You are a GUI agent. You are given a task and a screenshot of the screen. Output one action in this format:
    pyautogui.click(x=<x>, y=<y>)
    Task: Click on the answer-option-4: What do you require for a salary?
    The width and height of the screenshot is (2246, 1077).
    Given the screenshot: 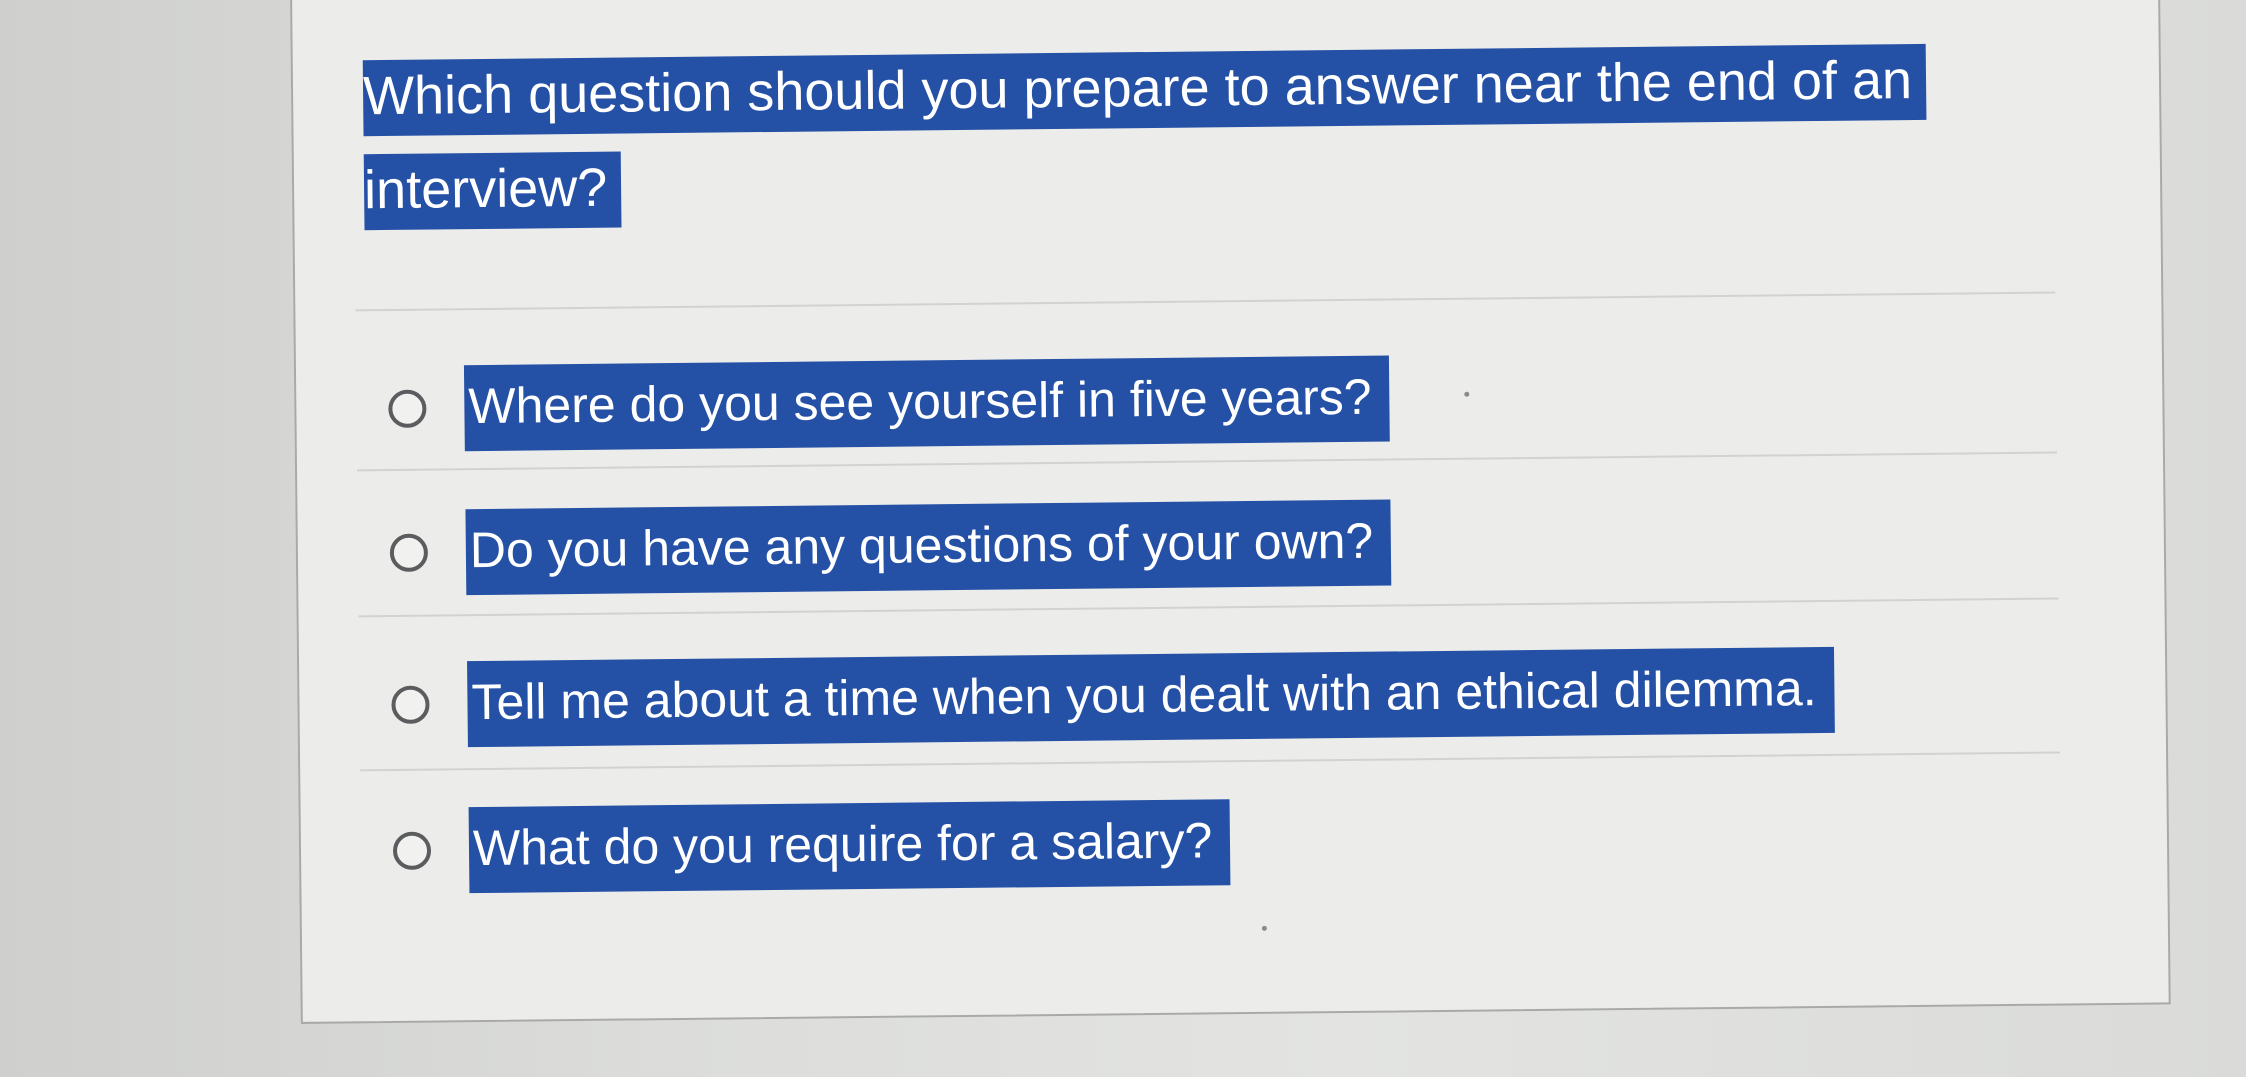 What is the action you would take?
    pyautogui.click(x=811, y=846)
    